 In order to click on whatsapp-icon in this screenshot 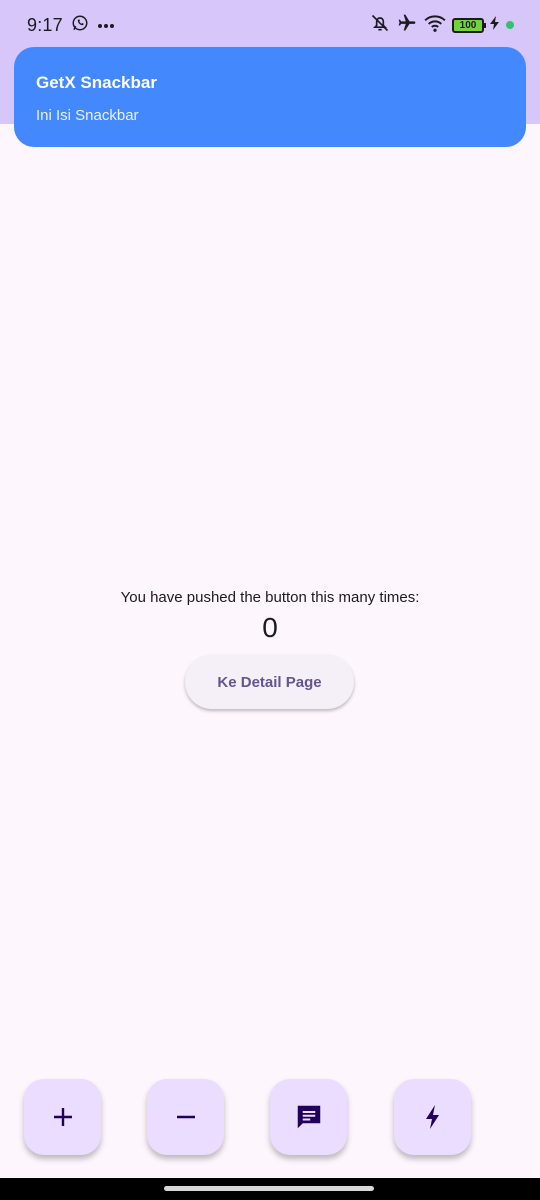, I will do `click(80, 25)`.